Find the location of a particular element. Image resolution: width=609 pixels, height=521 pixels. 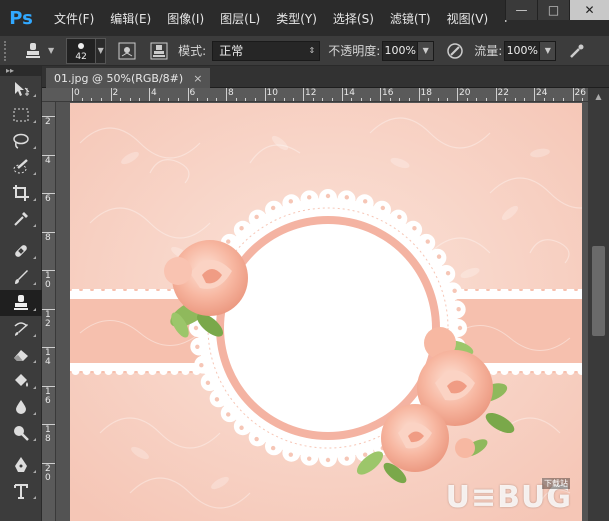

rect-marquee-icon is located at coordinates (21, 115).